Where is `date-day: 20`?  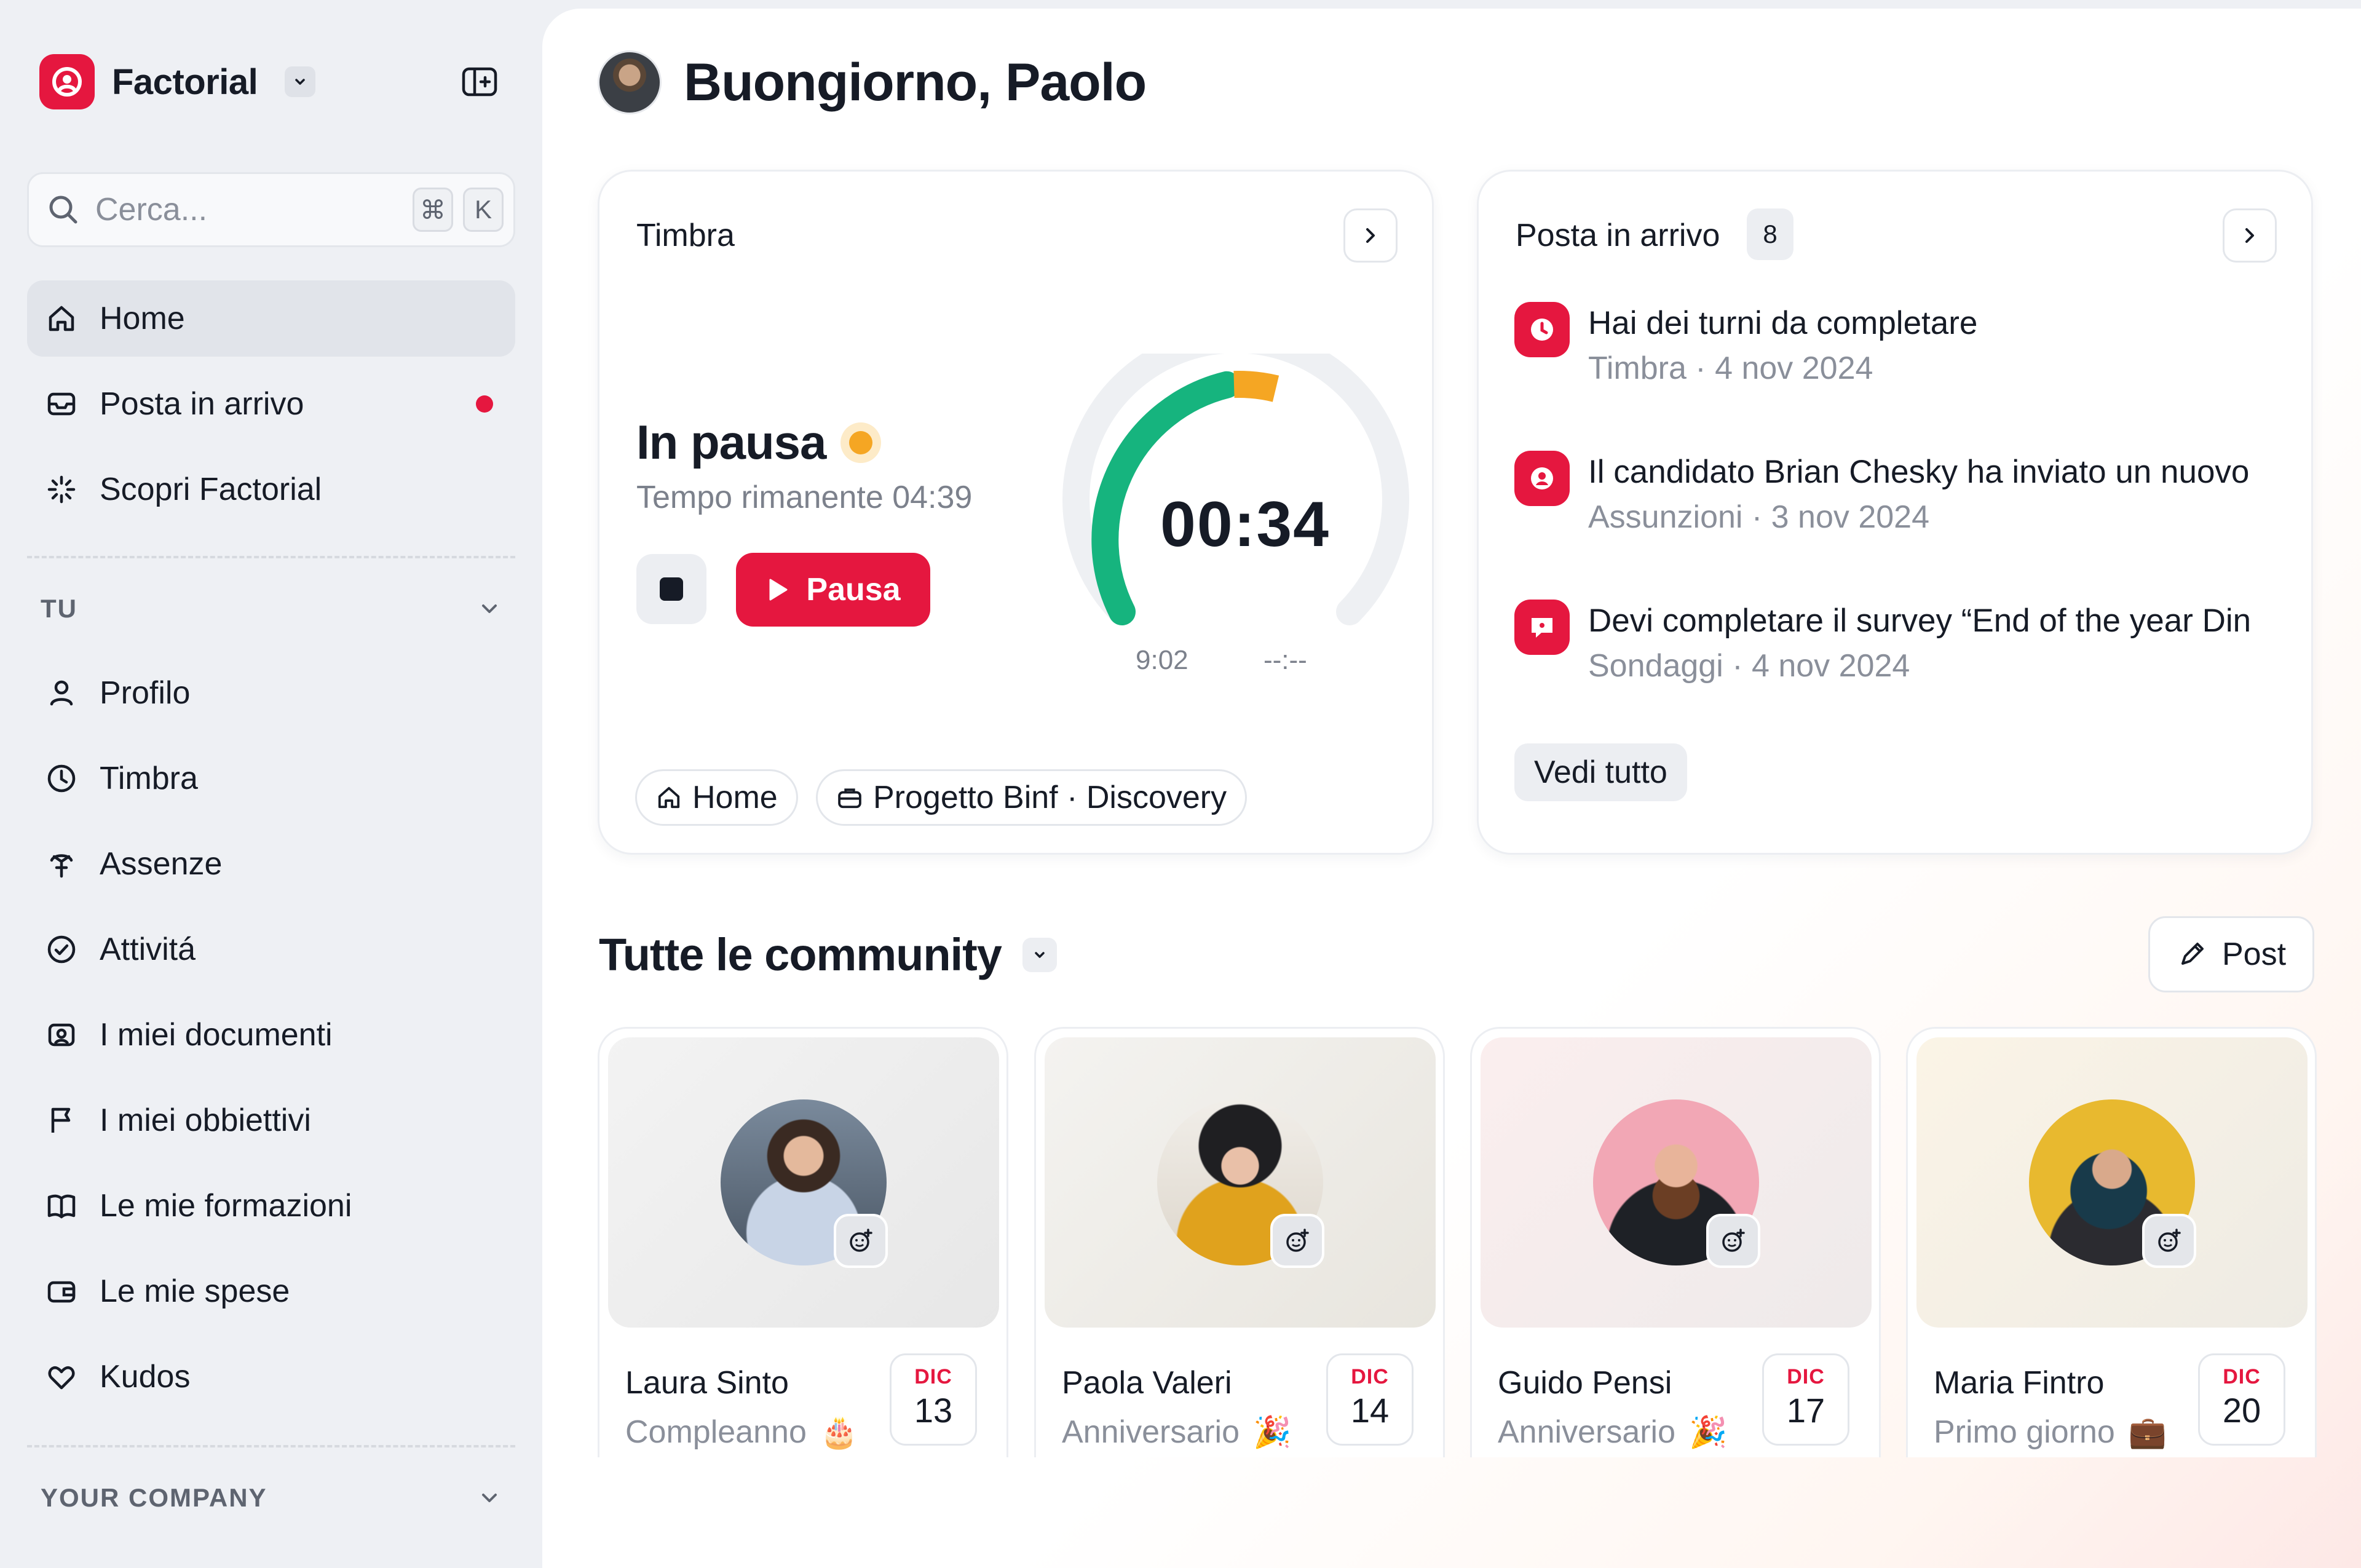 date-day: 20 is located at coordinates (2241, 1410).